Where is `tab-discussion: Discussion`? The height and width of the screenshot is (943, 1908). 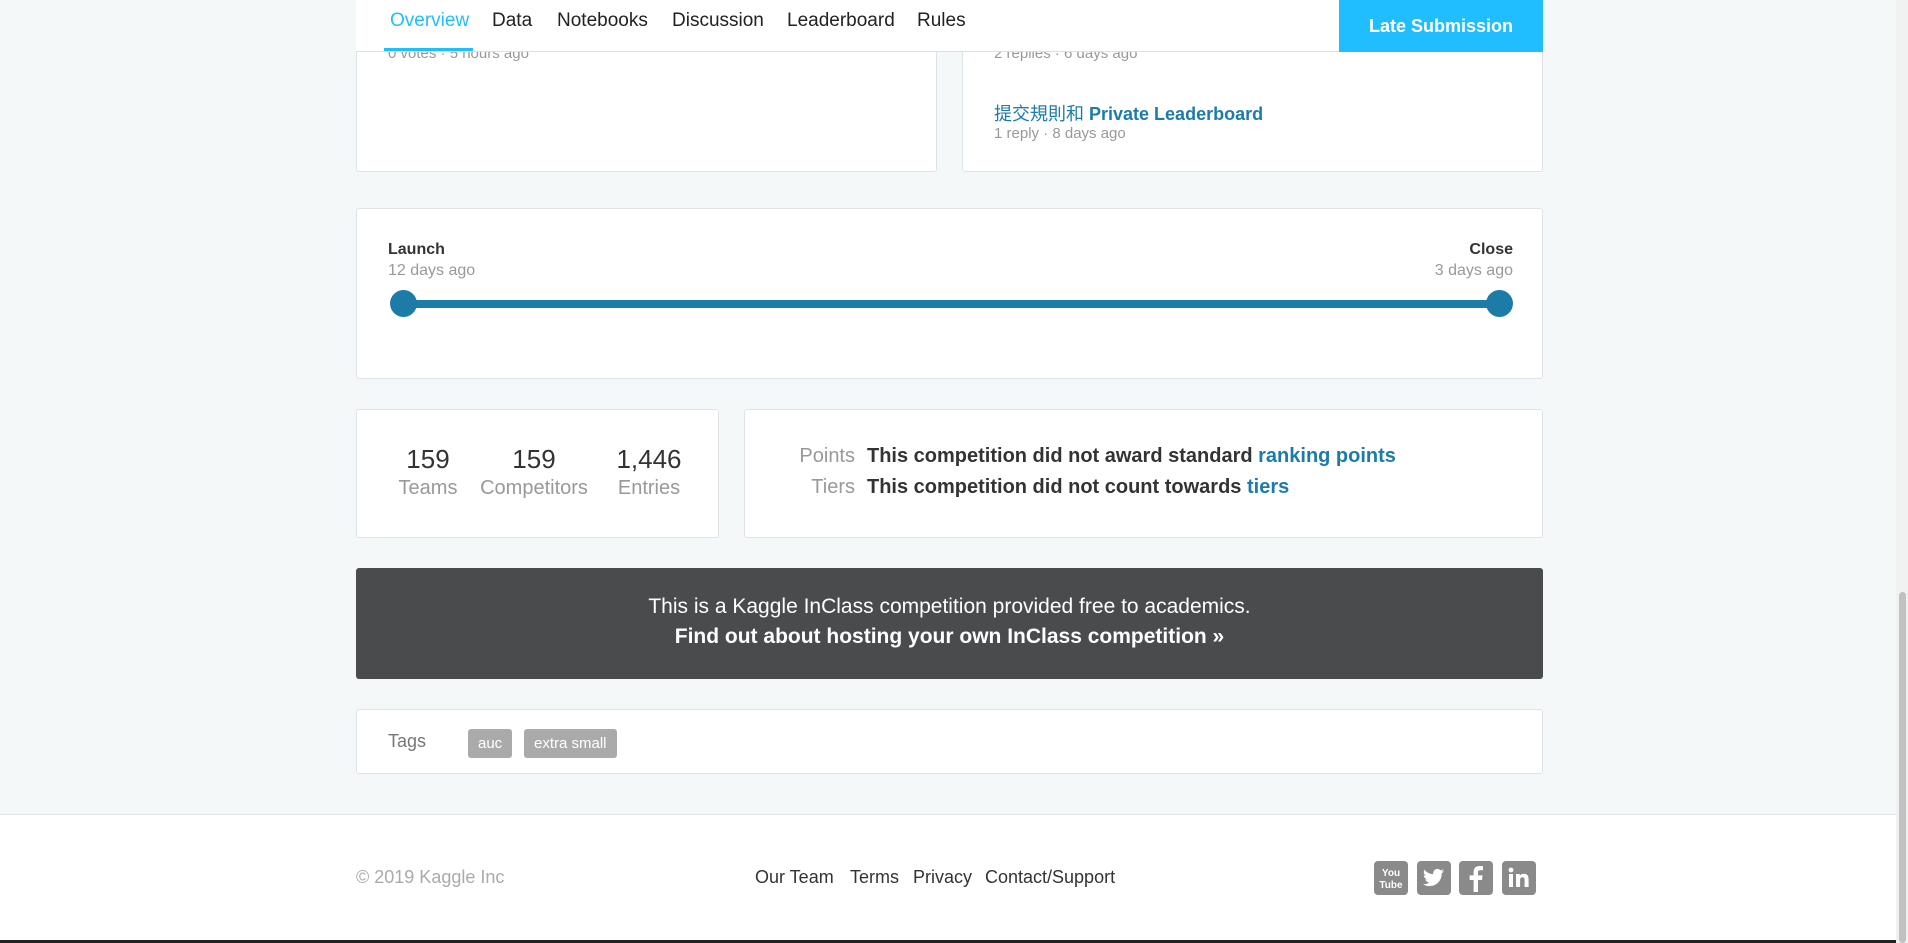 tab-discussion: Discussion is located at coordinates (718, 21).